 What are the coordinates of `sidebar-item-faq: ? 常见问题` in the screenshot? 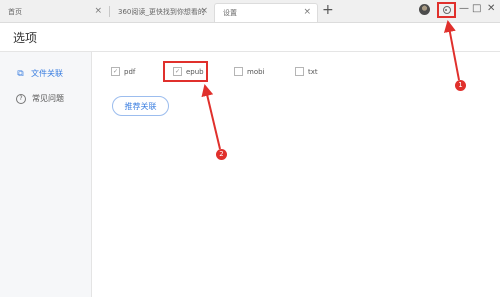 It's located at (40, 98).